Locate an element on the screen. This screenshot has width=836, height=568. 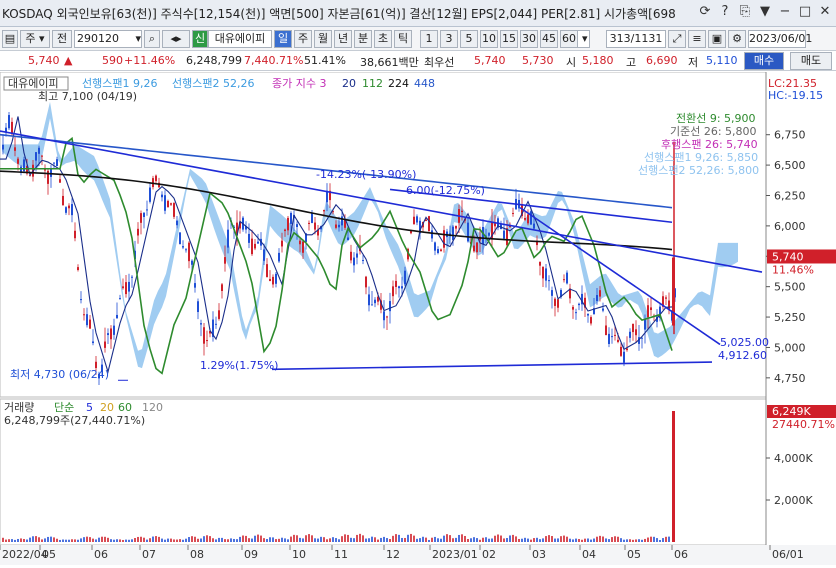
vol-ma5: 5 is located at coordinates (89, 407).